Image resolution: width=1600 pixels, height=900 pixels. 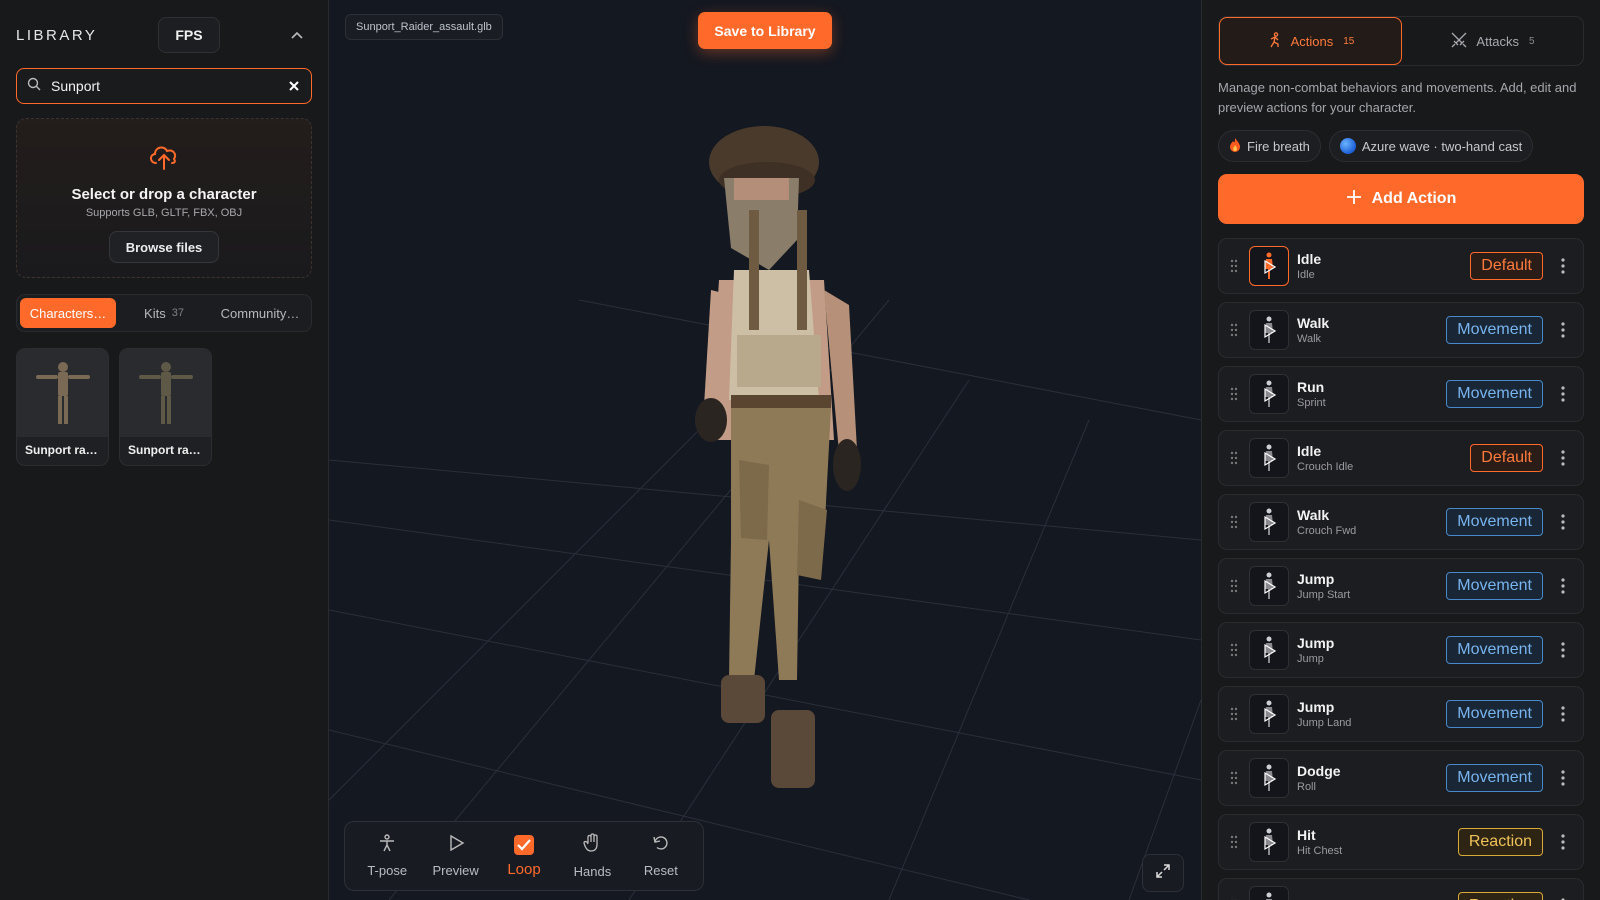 What do you see at coordinates (165, 393) in the screenshot?
I see `character-thumbnail` at bounding box center [165, 393].